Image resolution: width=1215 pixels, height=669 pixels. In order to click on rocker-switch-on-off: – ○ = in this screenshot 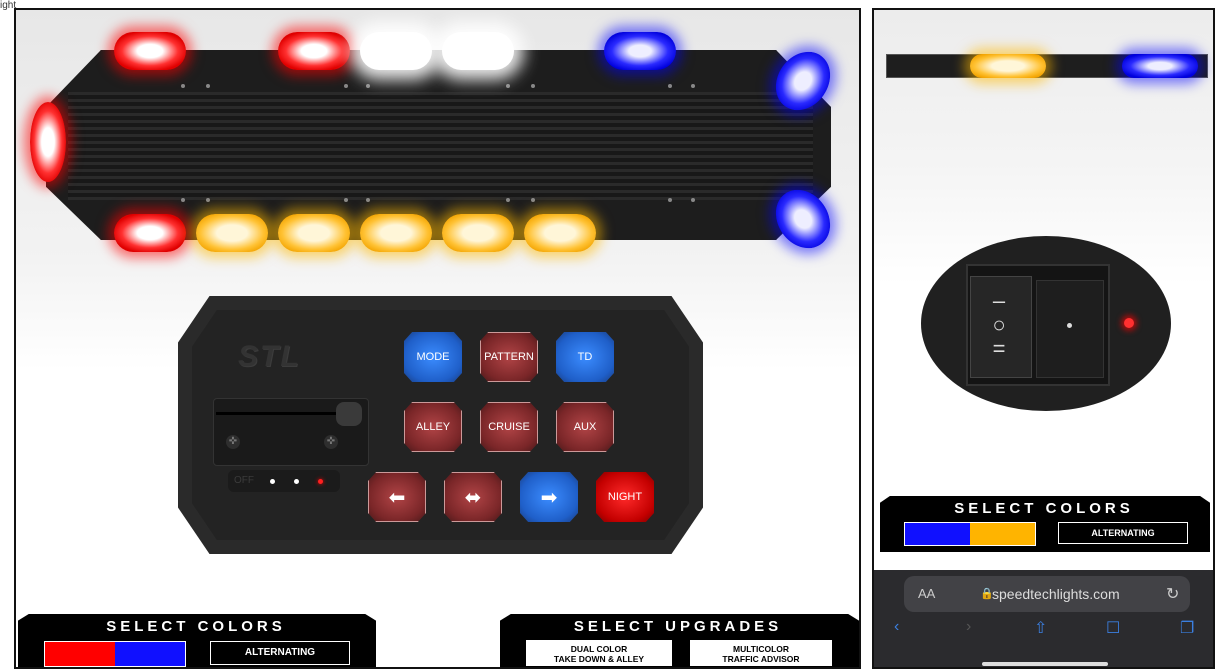, I will do `click(1001, 327)`.